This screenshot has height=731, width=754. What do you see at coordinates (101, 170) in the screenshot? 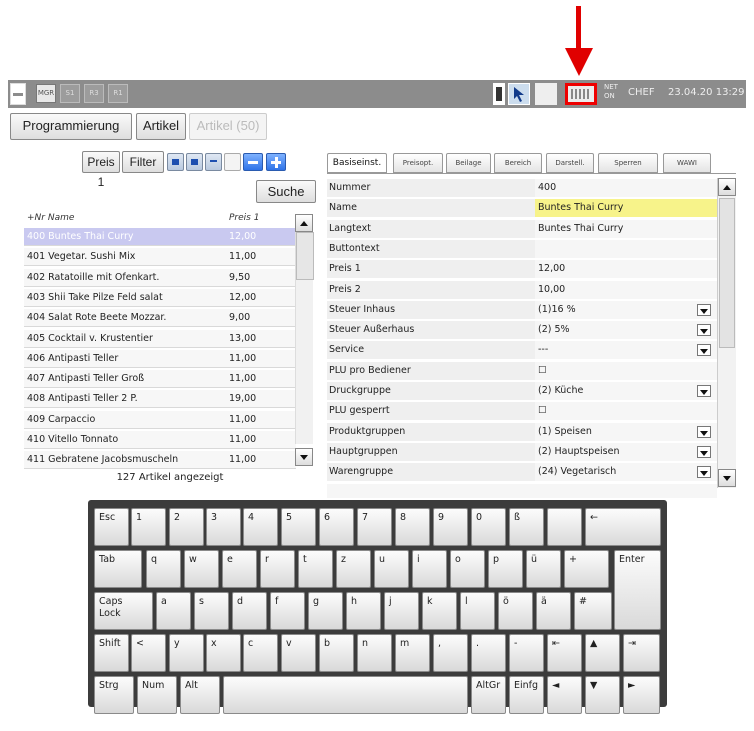
I see `price-filter-button: Preis 1` at bounding box center [101, 170].